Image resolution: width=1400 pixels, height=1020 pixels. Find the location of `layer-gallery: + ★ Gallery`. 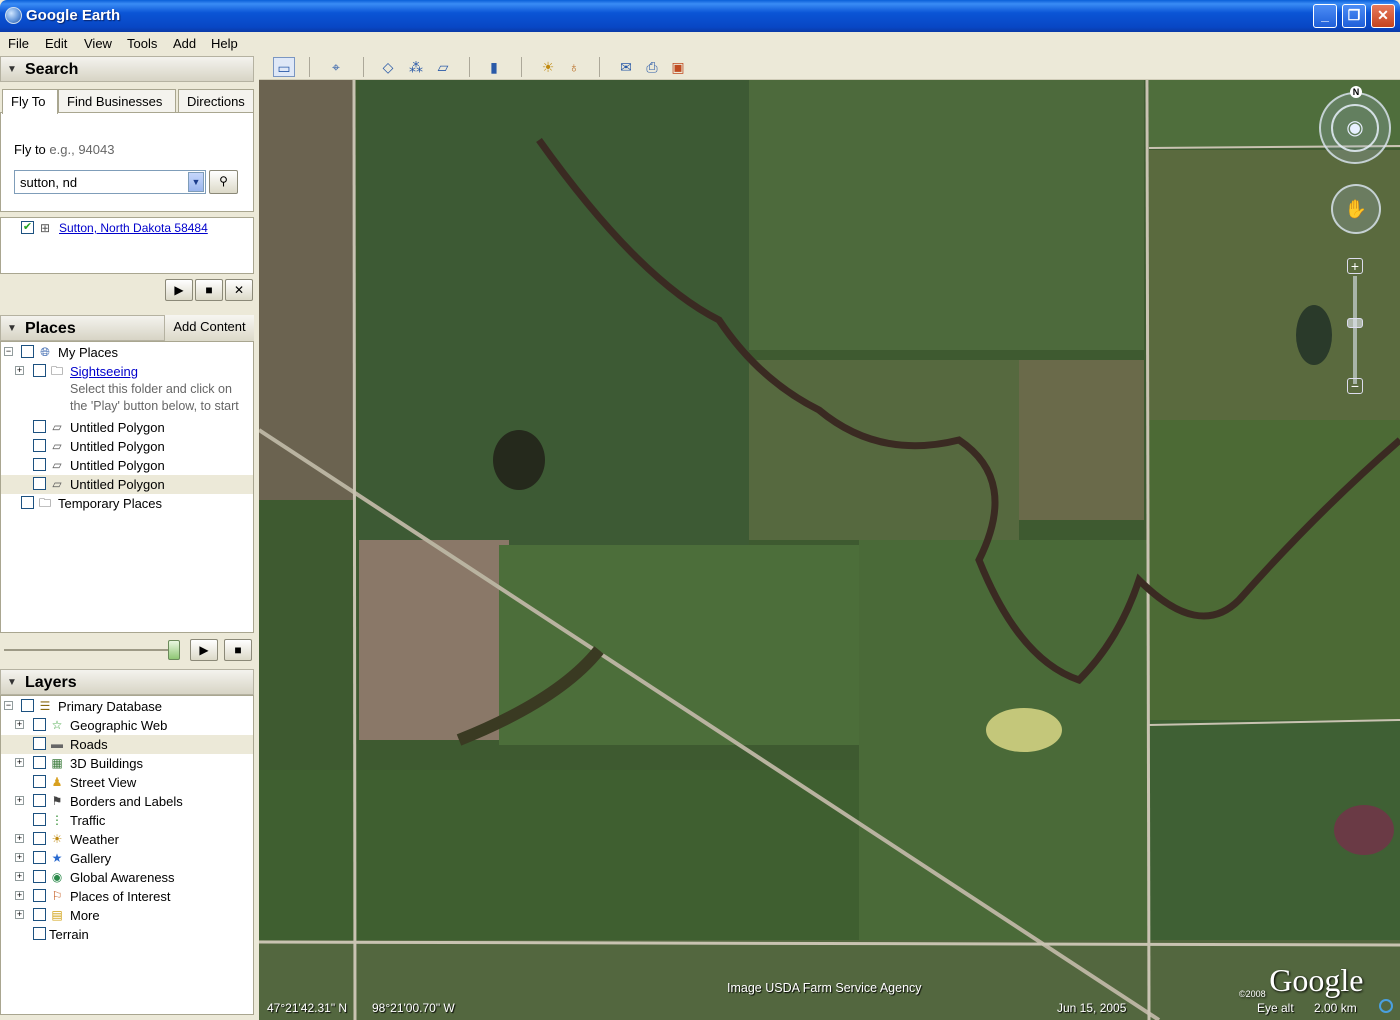

layer-gallery: + ★ Gallery is located at coordinates (127, 858).